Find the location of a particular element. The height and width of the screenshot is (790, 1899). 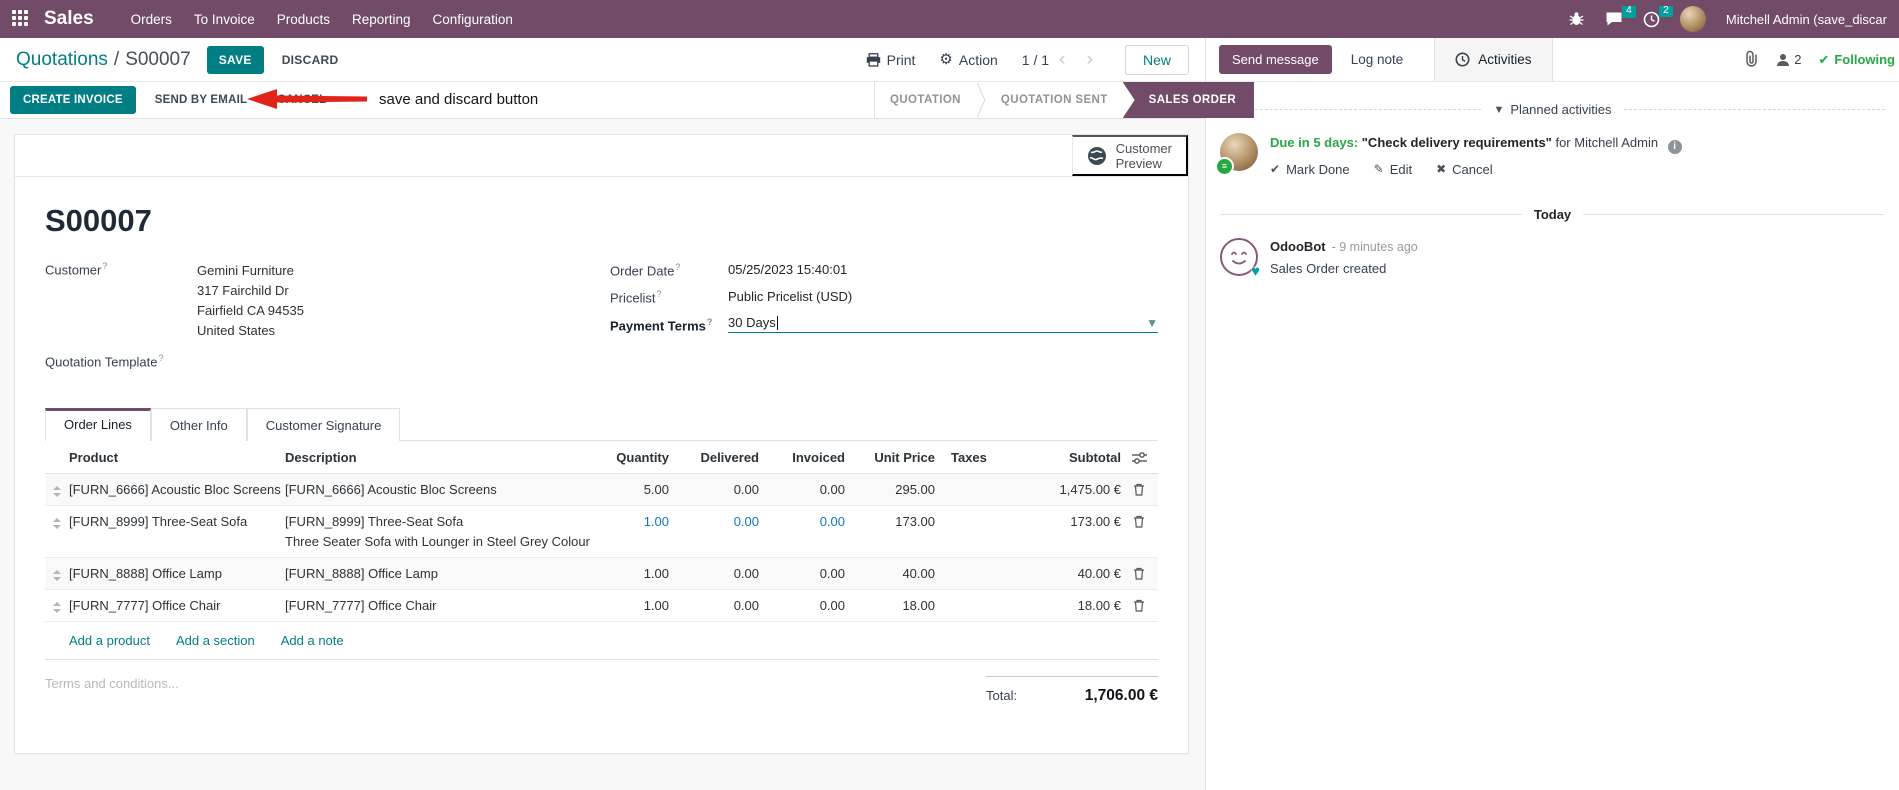

user-name: Mitchell Admin (save_discar is located at coordinates (1806, 19).